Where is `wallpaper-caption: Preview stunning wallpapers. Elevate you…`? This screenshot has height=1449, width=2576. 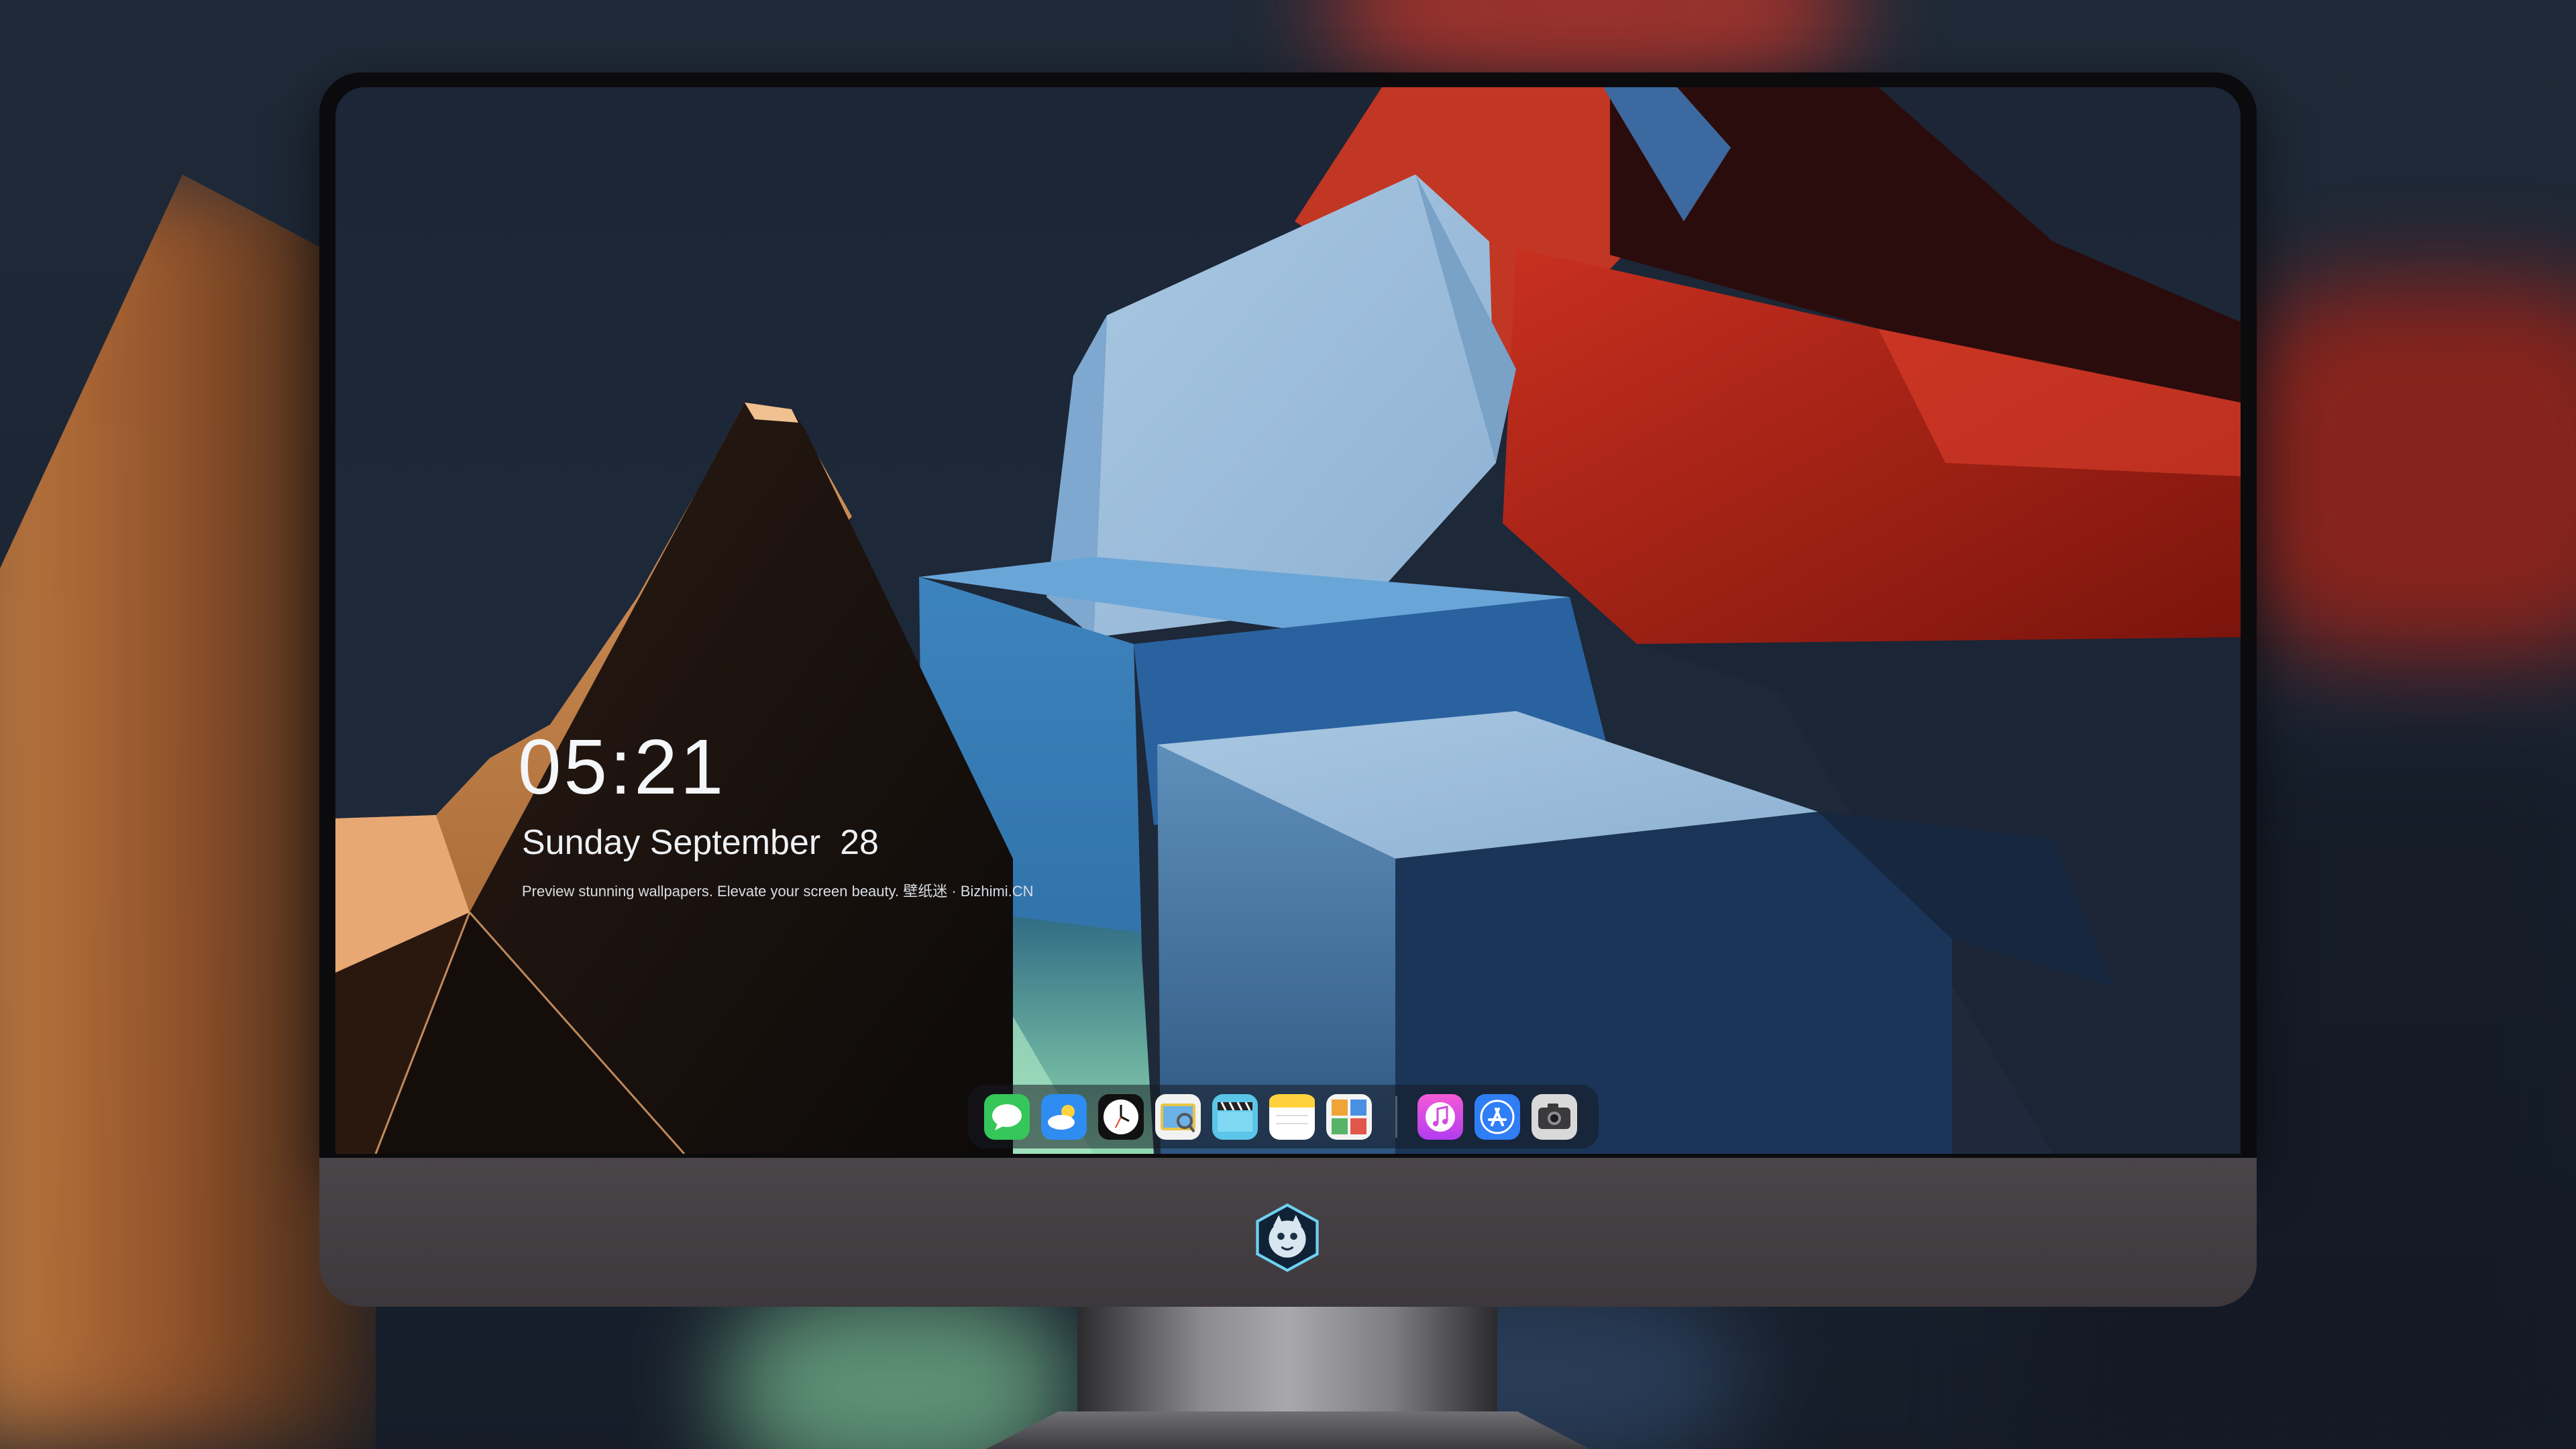 wallpaper-caption: Preview stunning wallpapers. Elevate you… is located at coordinates (778, 891).